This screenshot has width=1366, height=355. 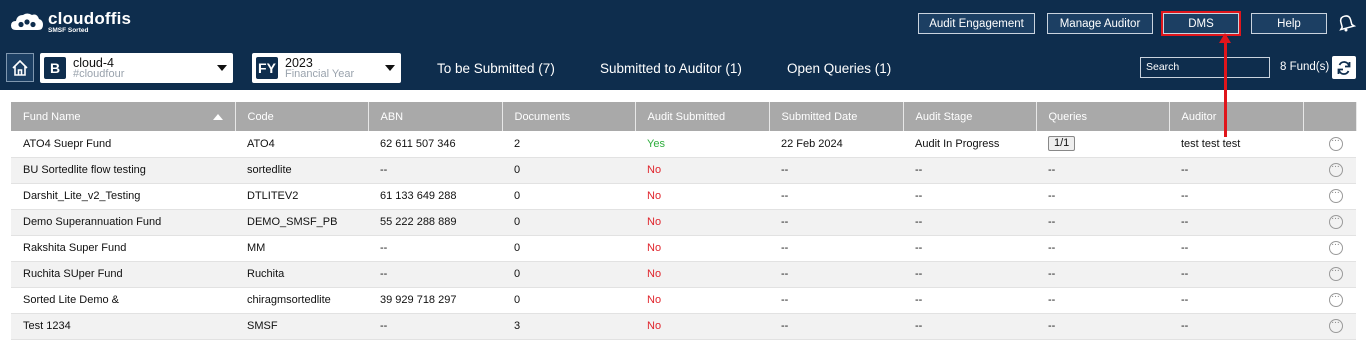 I want to click on fy-badge: FY, so click(x=267, y=68).